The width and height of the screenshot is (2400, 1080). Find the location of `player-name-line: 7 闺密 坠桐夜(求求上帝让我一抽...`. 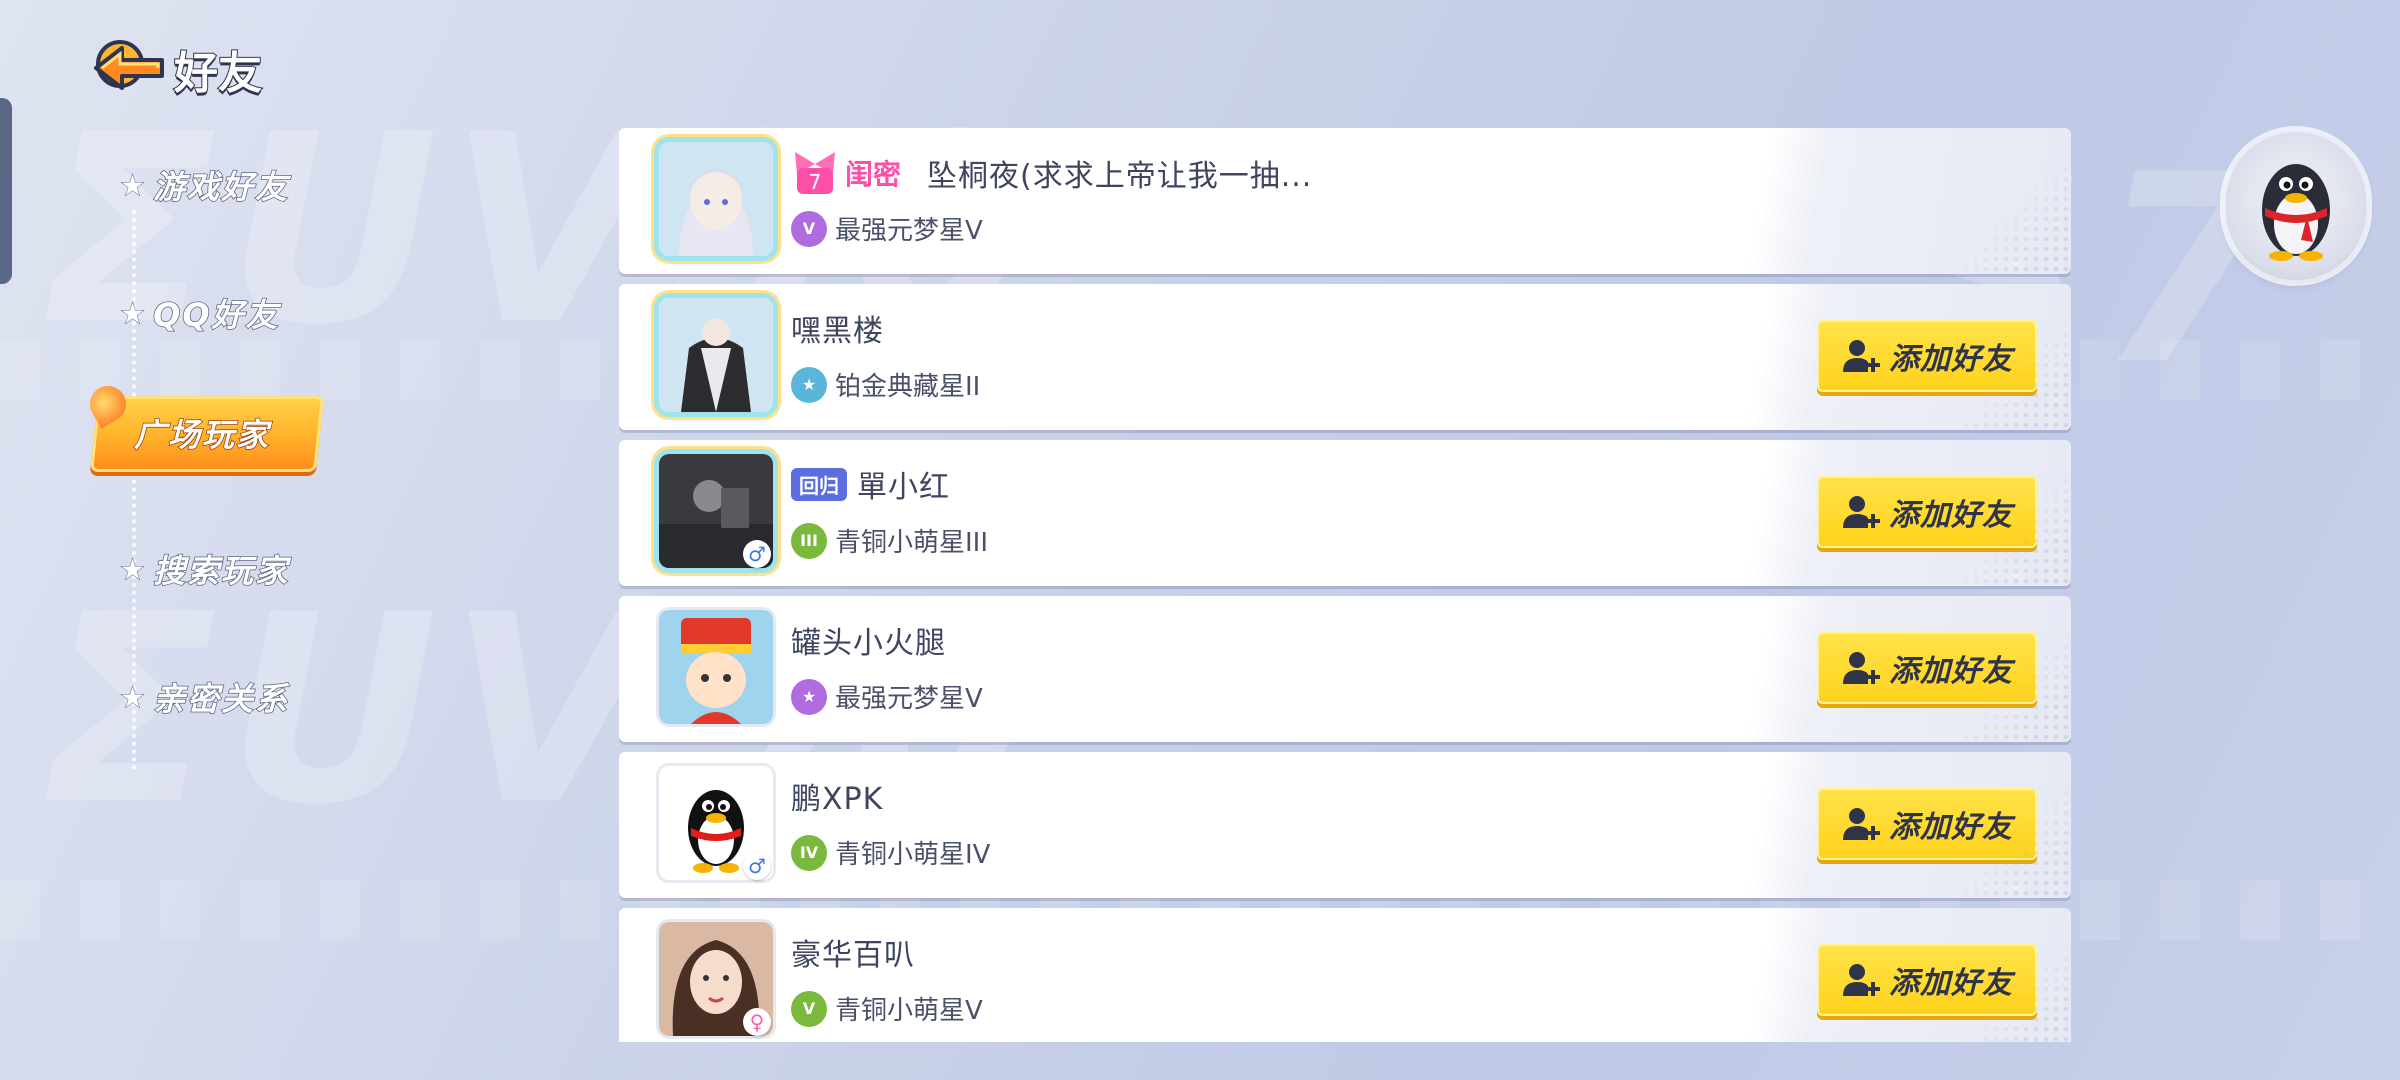

player-name-line: 7 闺密 坠桐夜(求求上帝让我一抽... is located at coordinates (1051, 173).